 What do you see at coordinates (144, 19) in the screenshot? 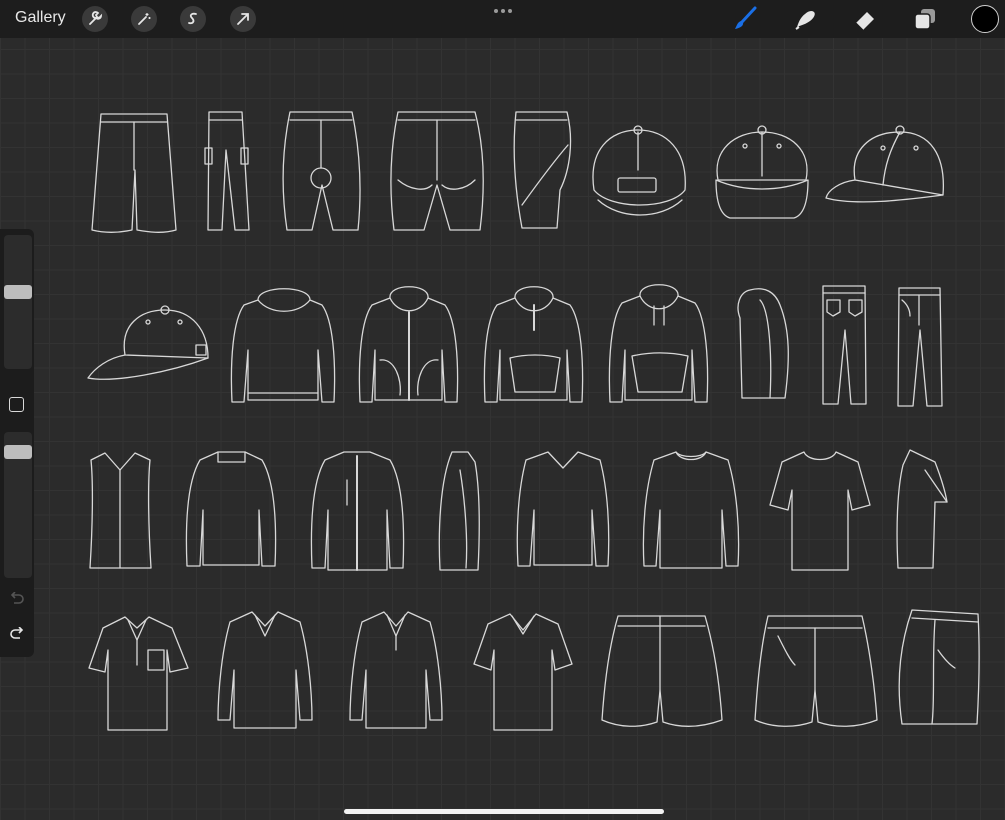
I see `adjustments-wand-icon` at bounding box center [144, 19].